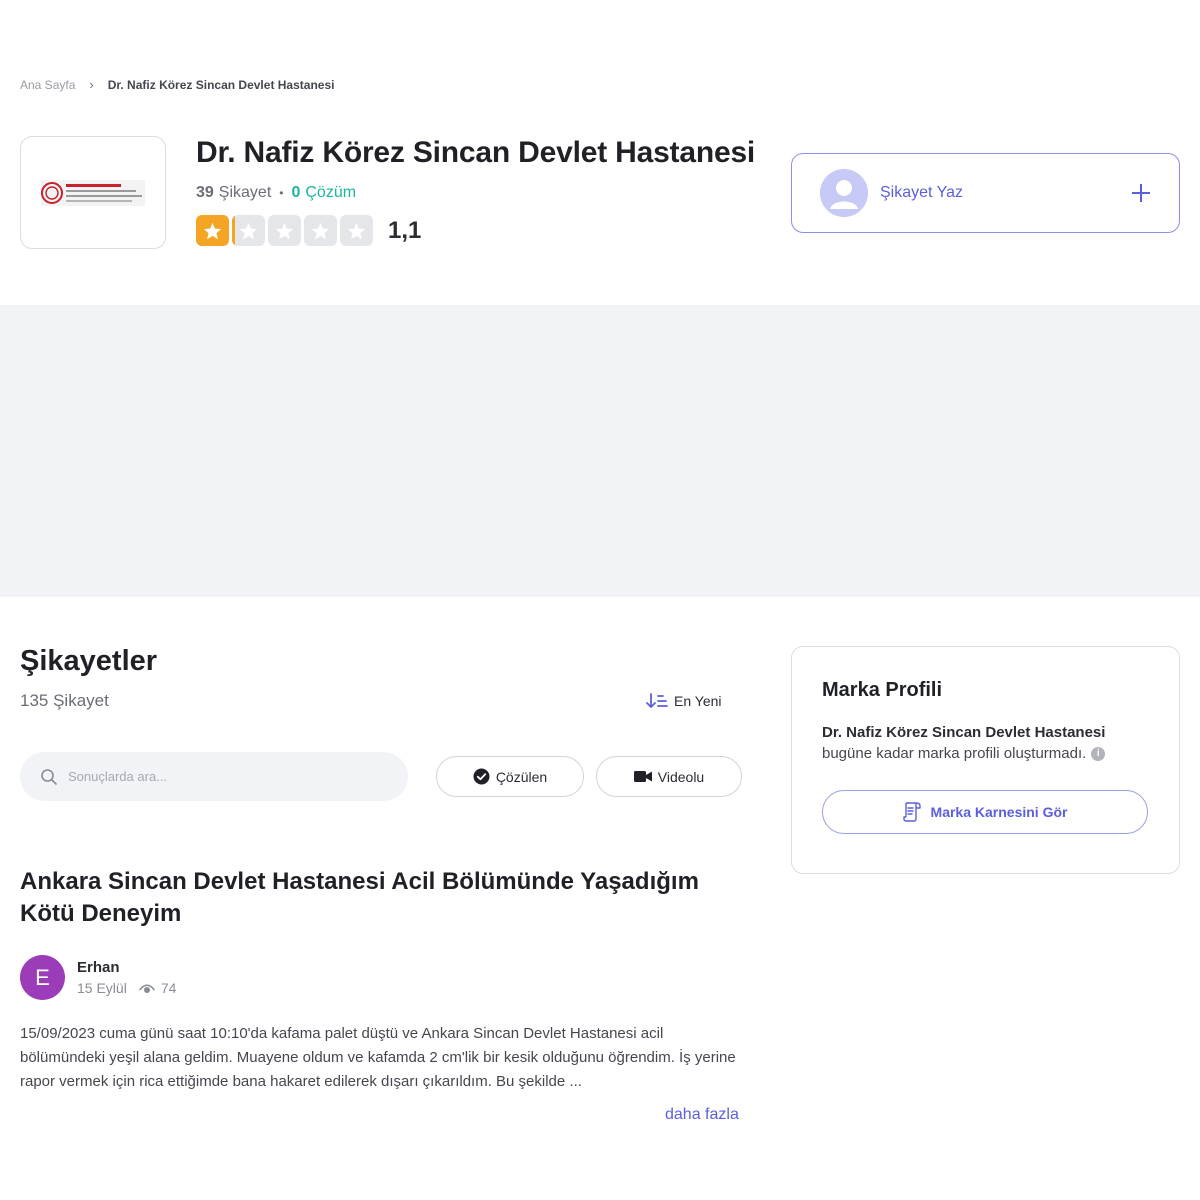 Image resolution: width=1200 pixels, height=1200 pixels. I want to click on sort-button: En Yeni, so click(684, 701).